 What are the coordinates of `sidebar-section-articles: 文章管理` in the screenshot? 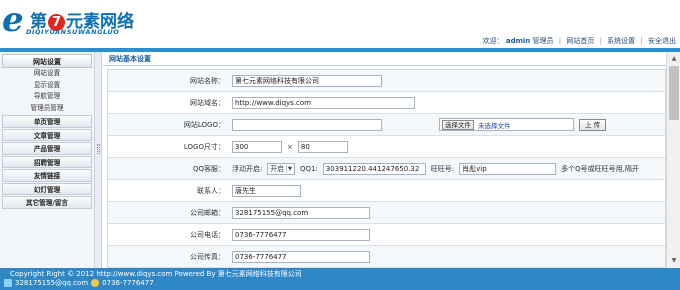 It's located at (47, 134).